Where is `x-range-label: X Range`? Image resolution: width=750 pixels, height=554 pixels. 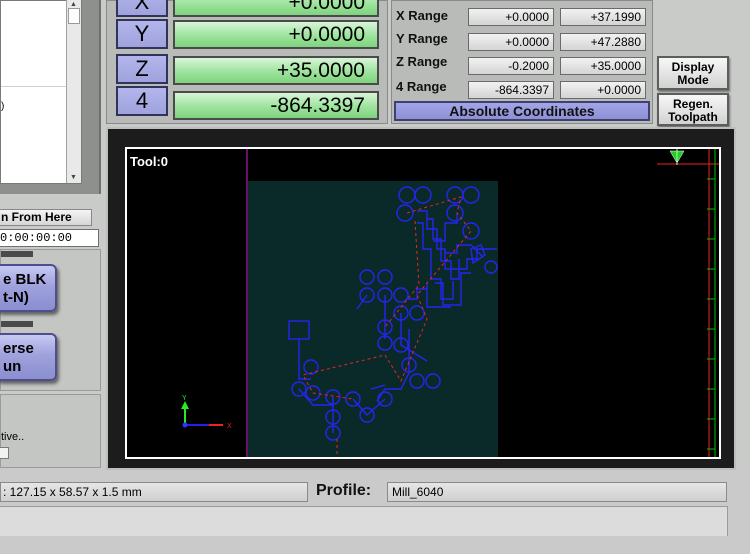 x-range-label: X Range is located at coordinates (422, 15).